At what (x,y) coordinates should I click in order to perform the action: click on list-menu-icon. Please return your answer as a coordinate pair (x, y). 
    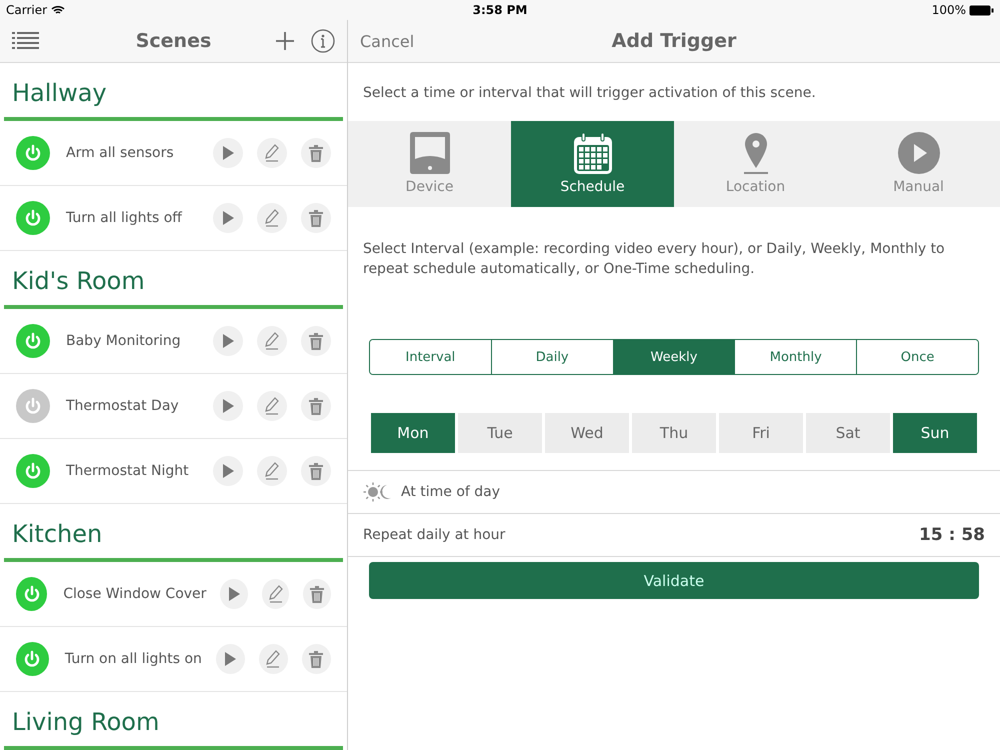
    Looking at the image, I should click on (25, 41).